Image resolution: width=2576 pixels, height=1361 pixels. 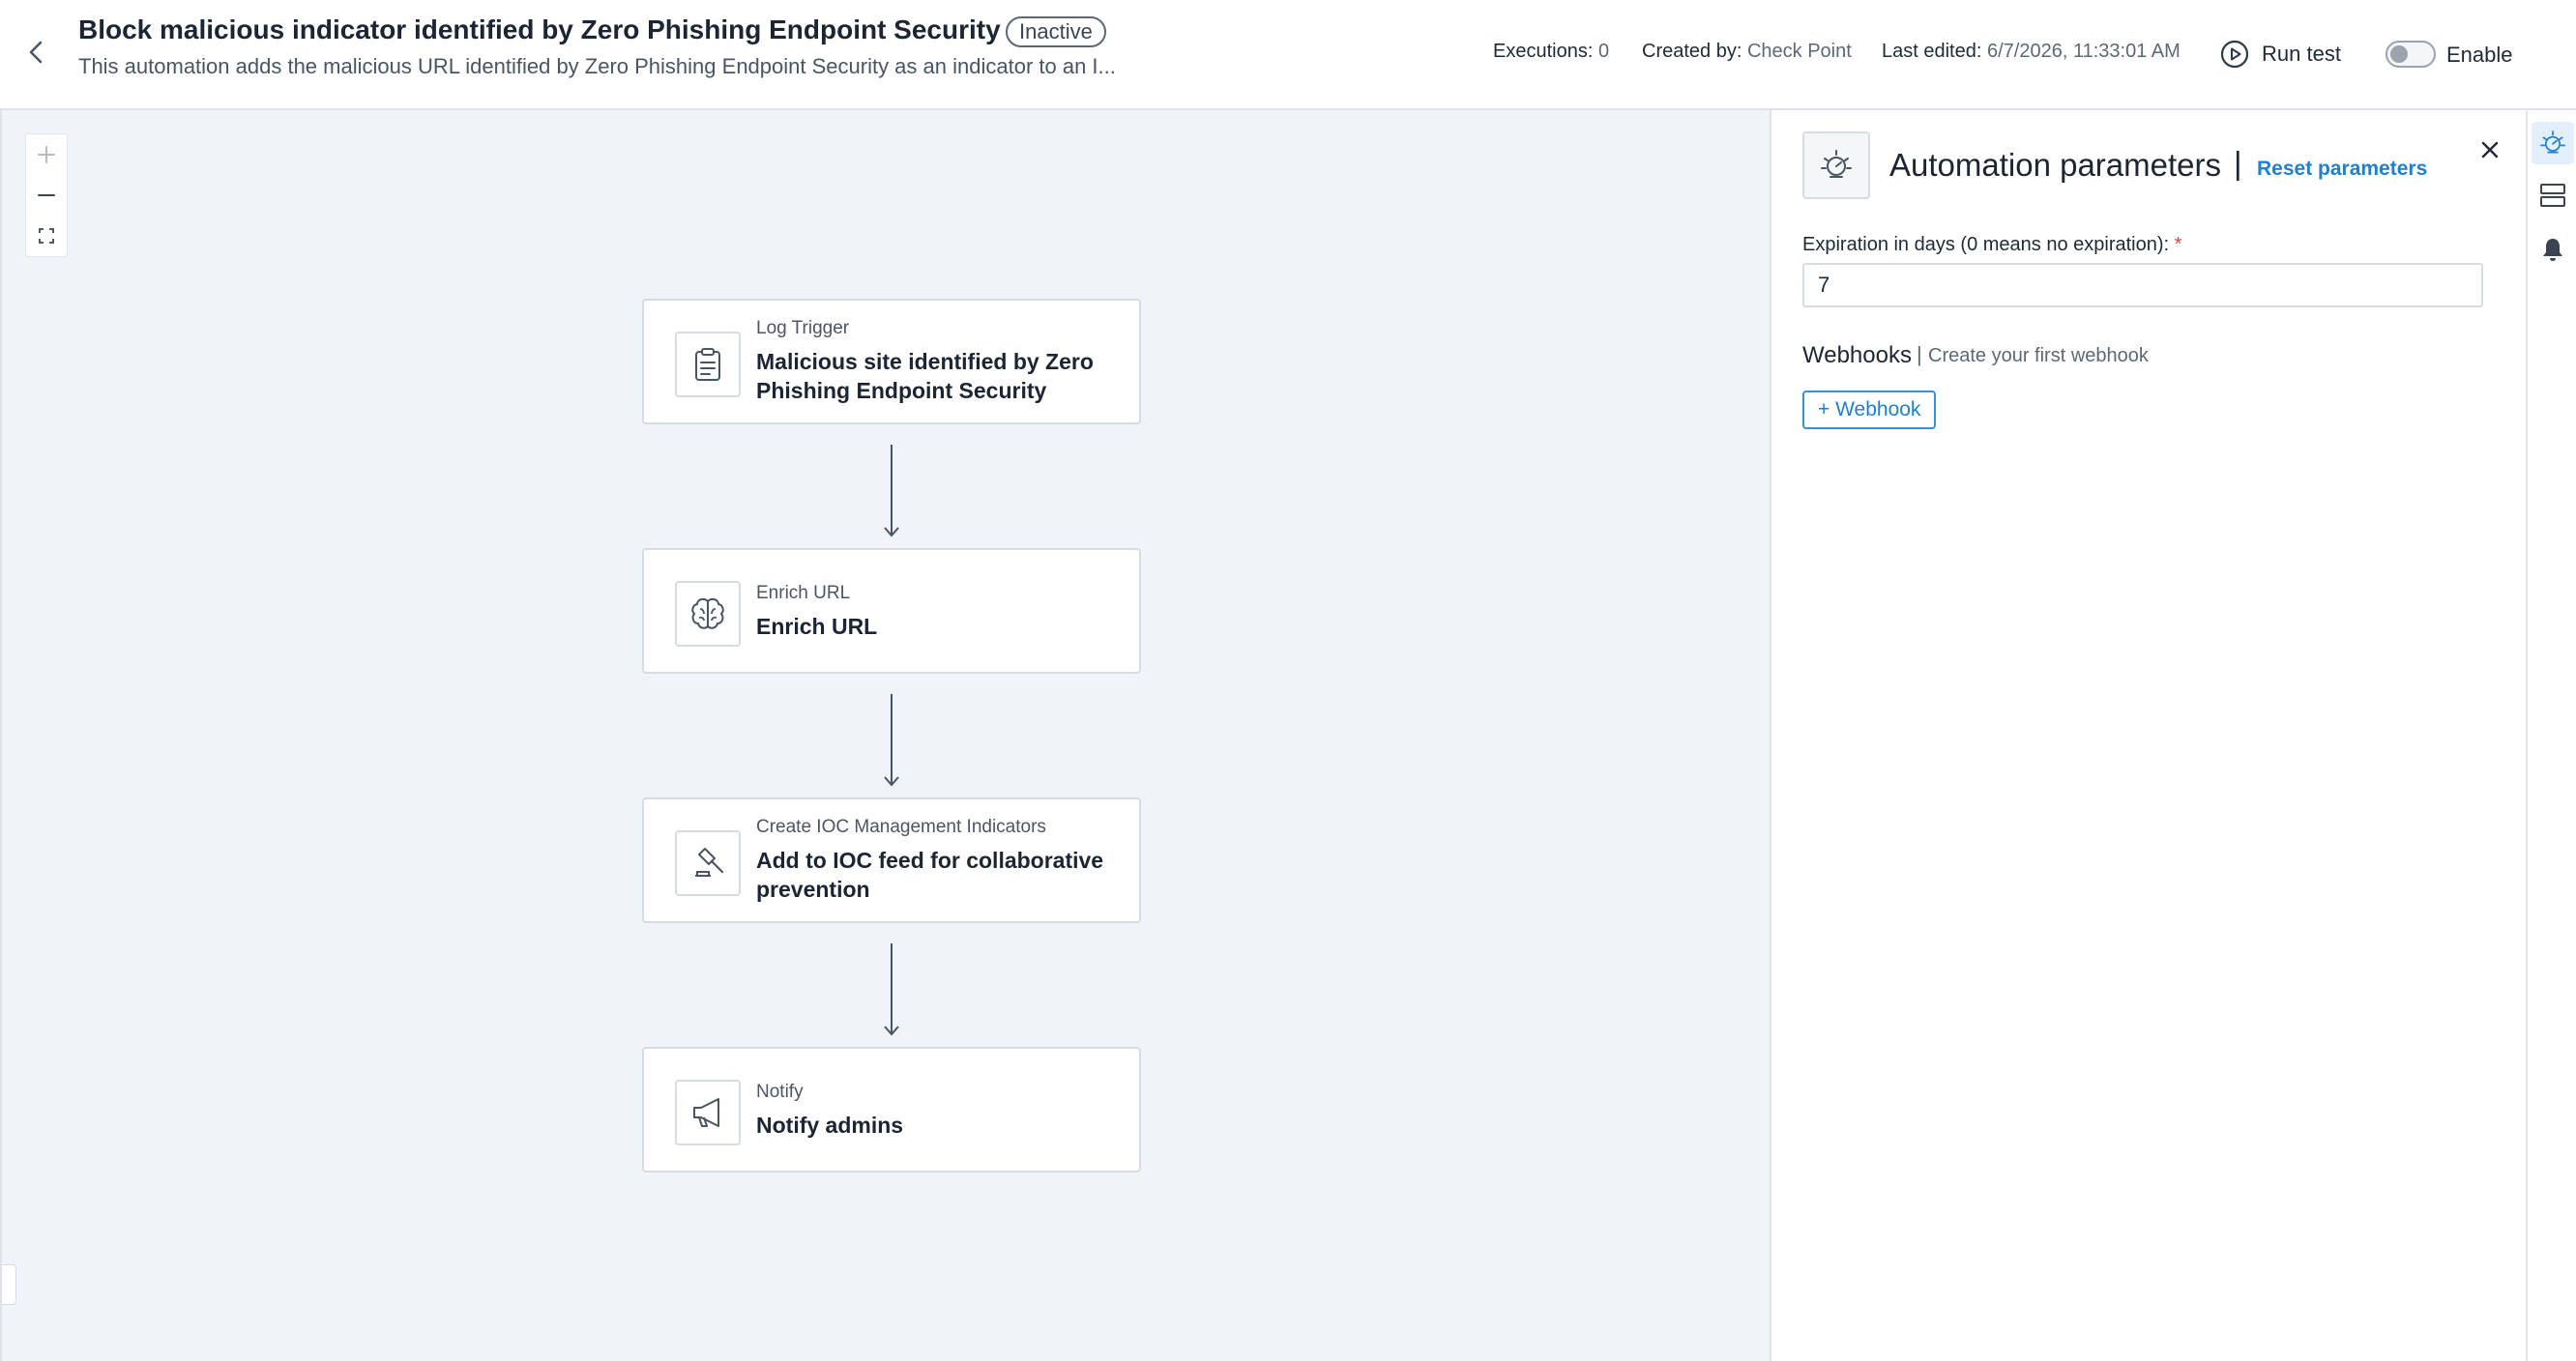 What do you see at coordinates (817, 626) in the screenshot?
I see `node-name: Enrich URL` at bounding box center [817, 626].